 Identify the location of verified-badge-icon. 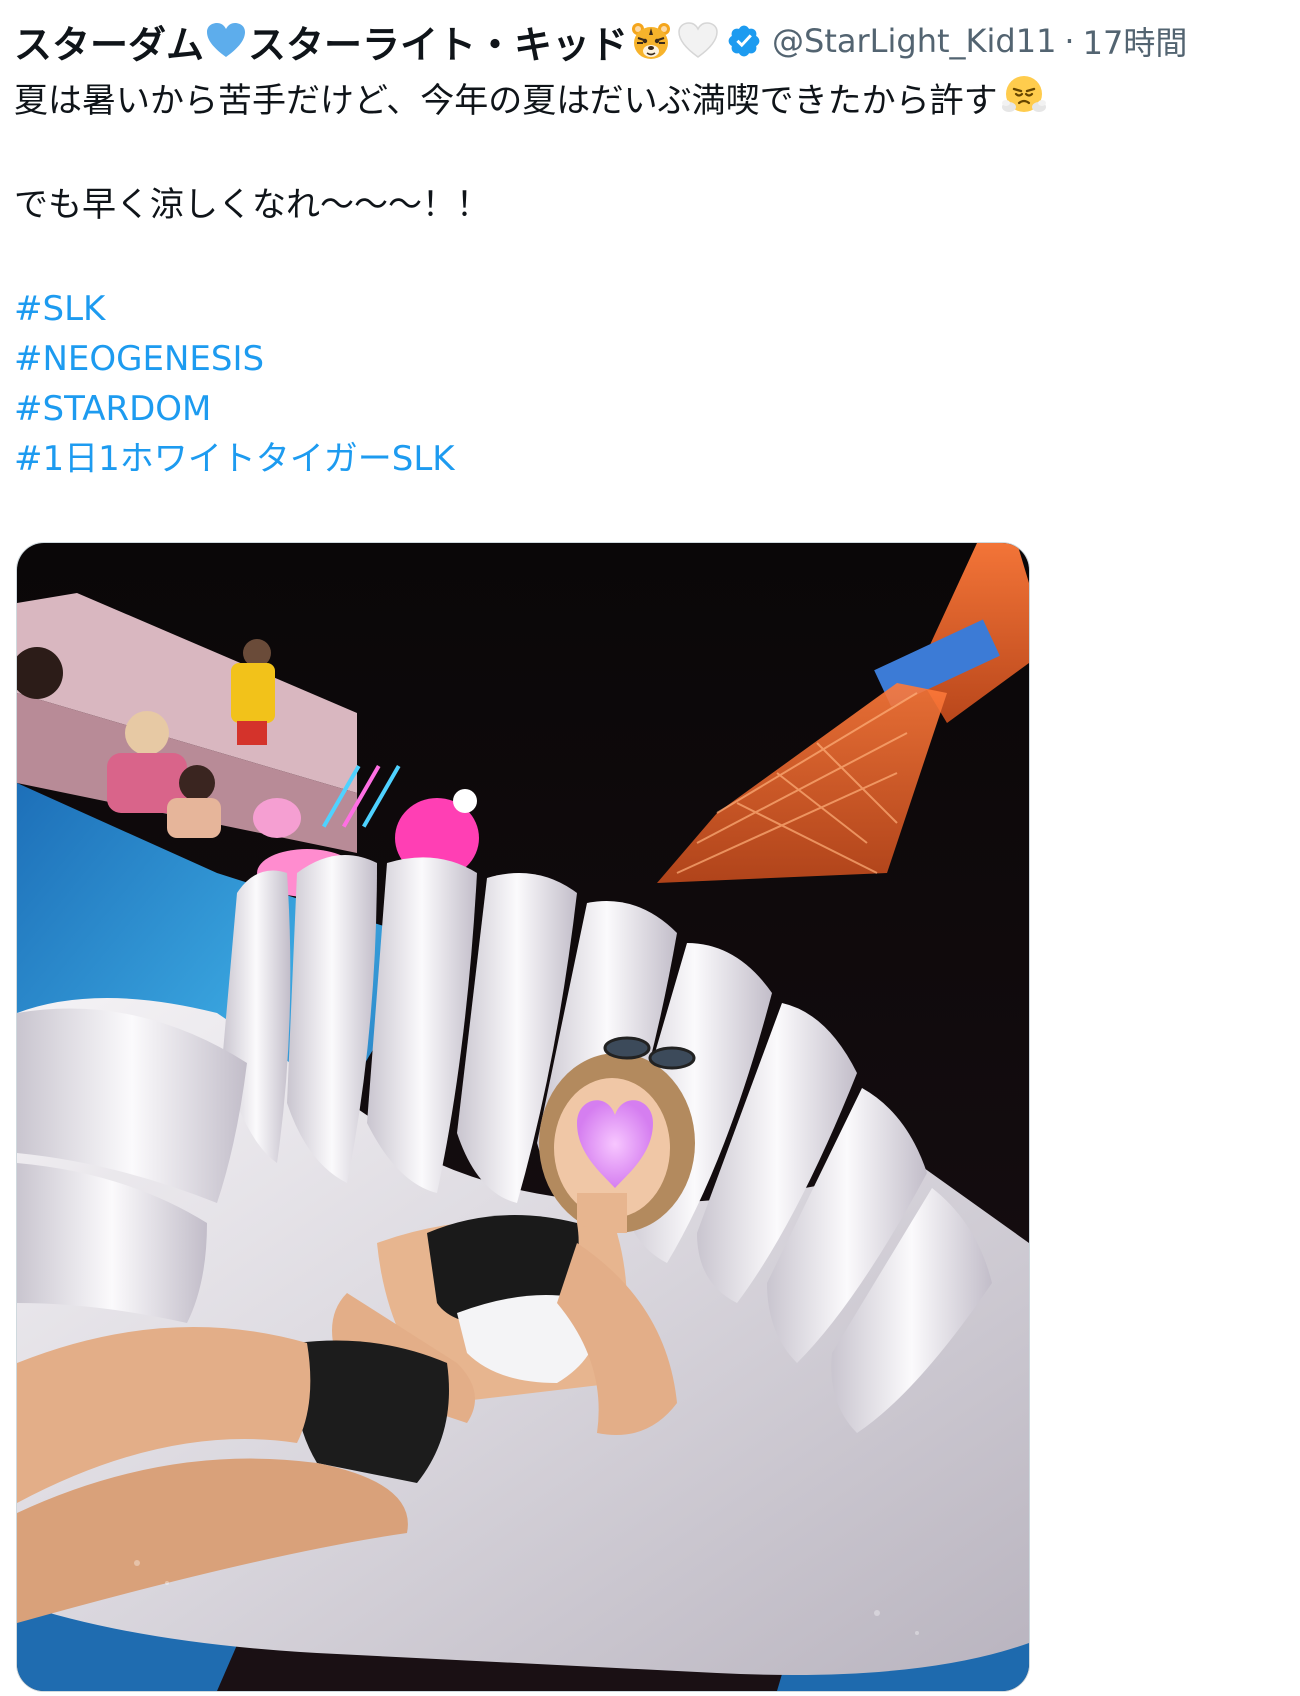
(744, 41).